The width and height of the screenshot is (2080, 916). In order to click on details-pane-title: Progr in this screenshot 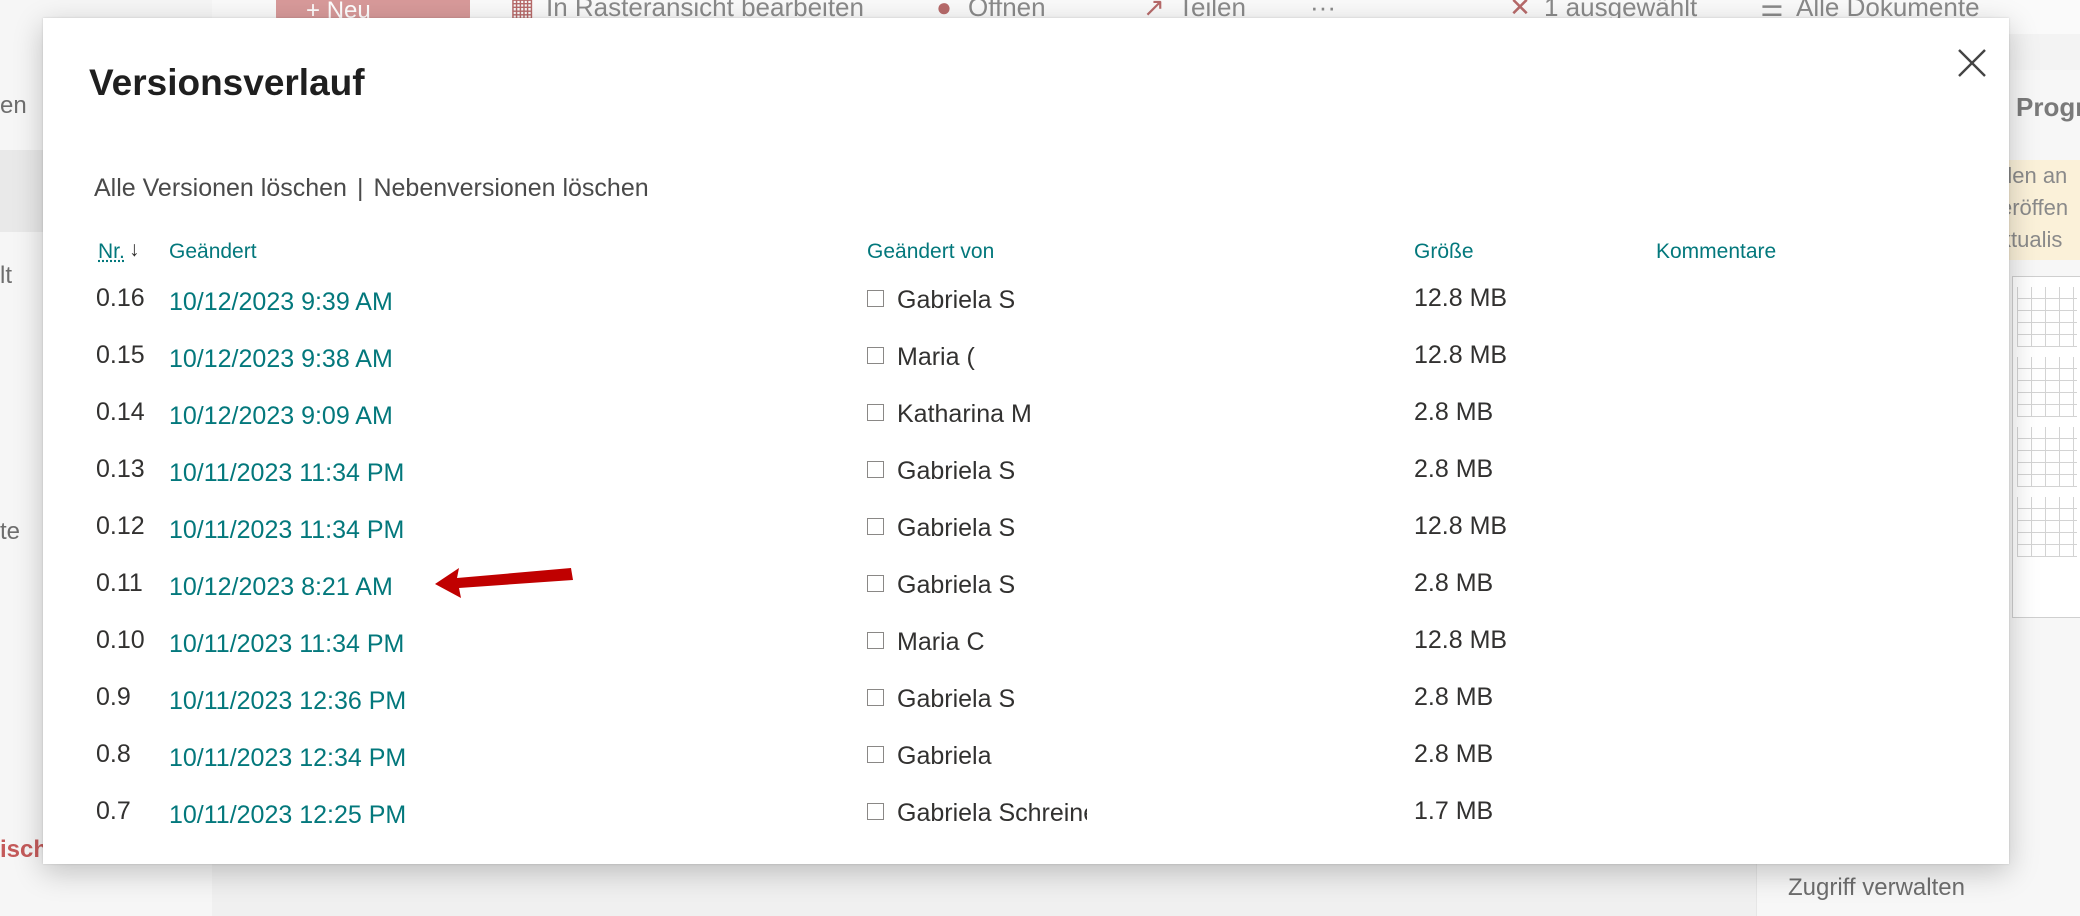, I will do `click(2048, 107)`.